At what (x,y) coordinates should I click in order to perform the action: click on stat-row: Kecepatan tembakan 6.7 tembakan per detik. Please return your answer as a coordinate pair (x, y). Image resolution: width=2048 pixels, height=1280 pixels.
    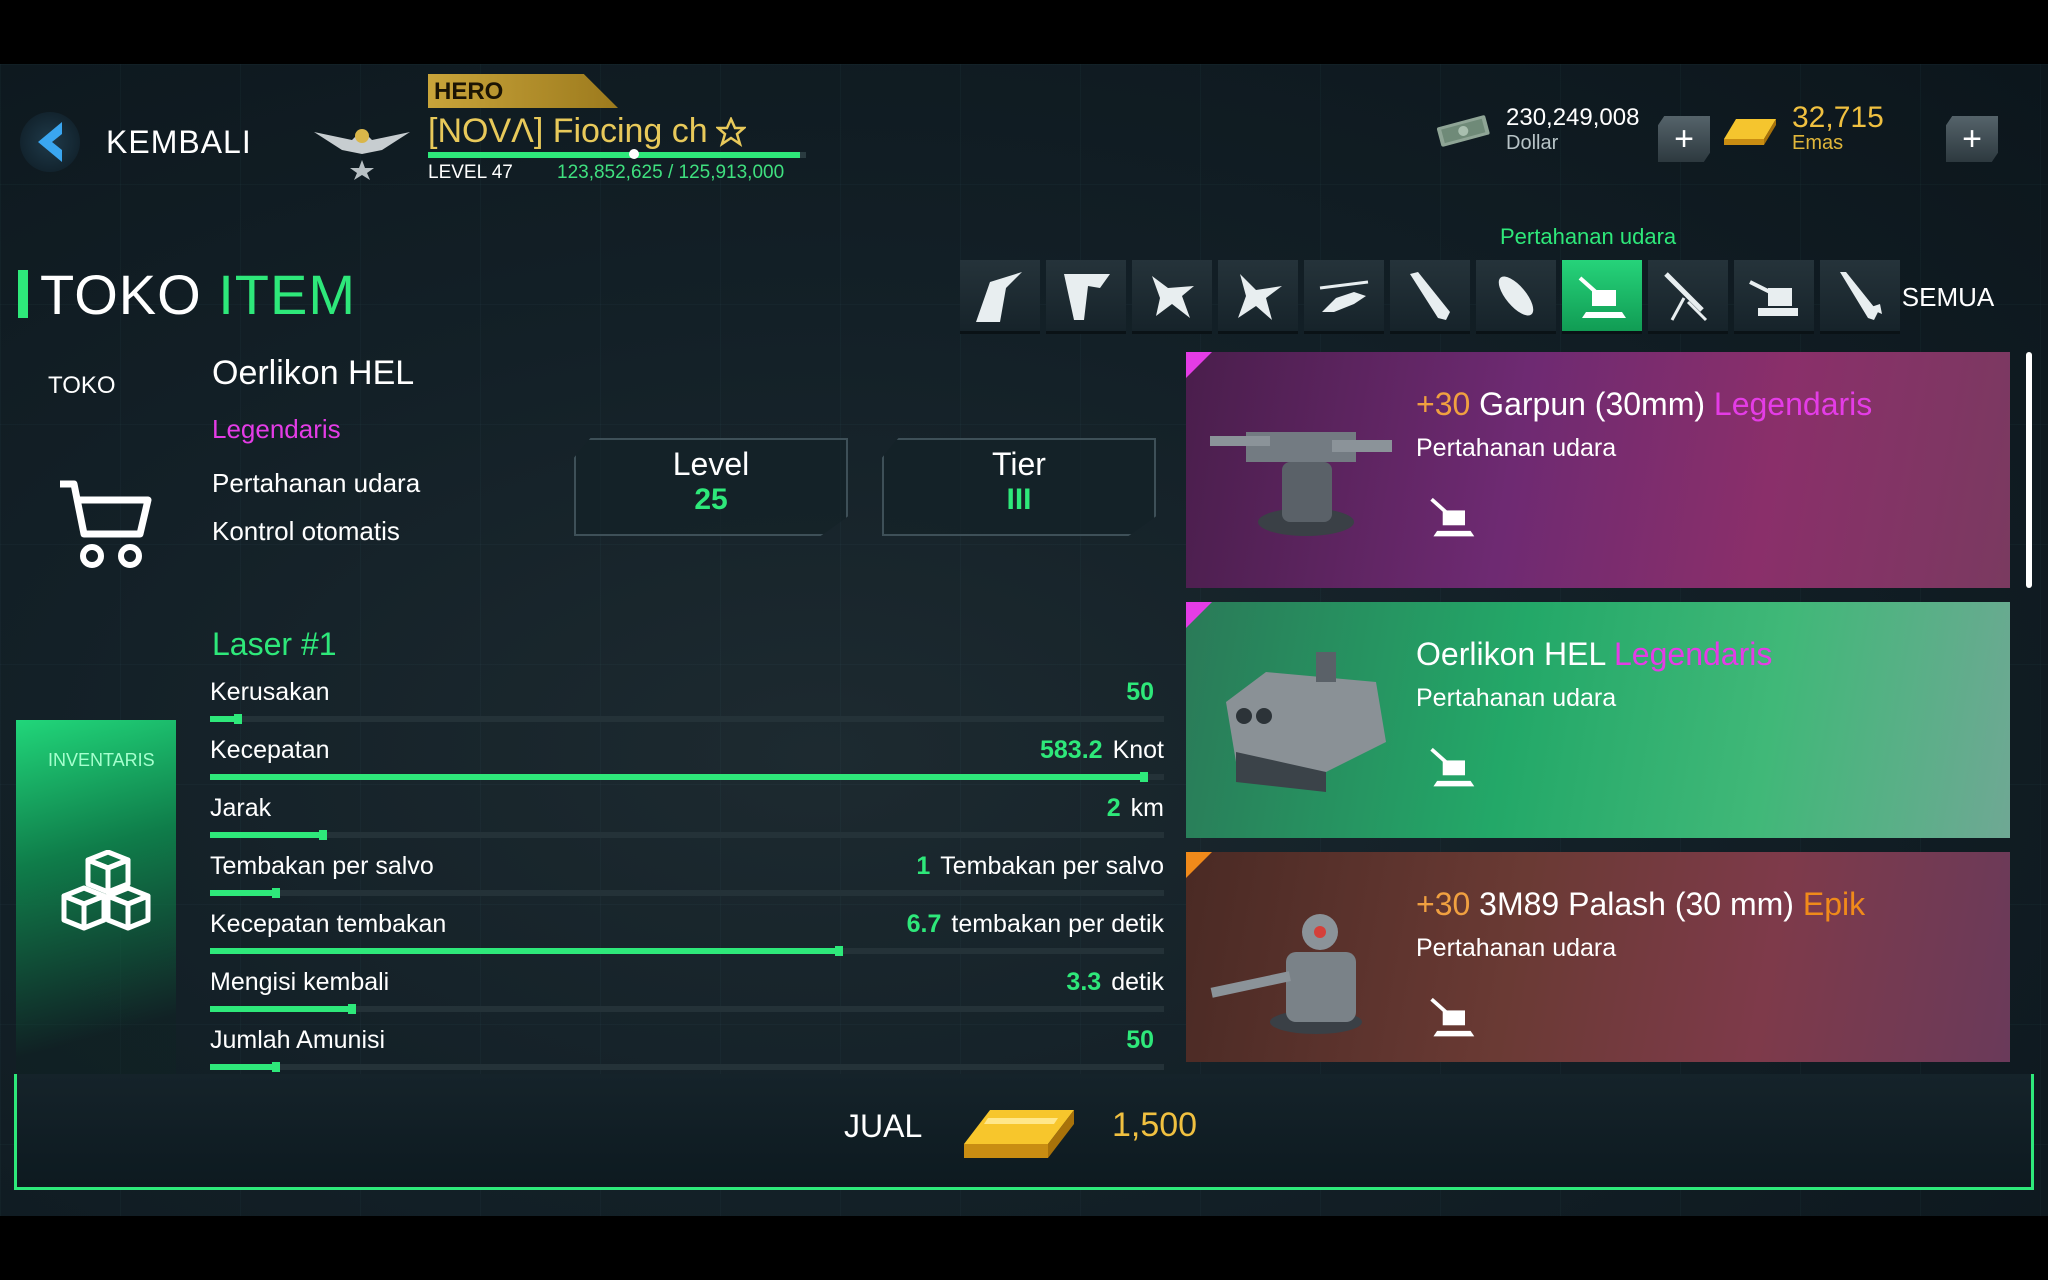
    Looking at the image, I should click on (687, 938).